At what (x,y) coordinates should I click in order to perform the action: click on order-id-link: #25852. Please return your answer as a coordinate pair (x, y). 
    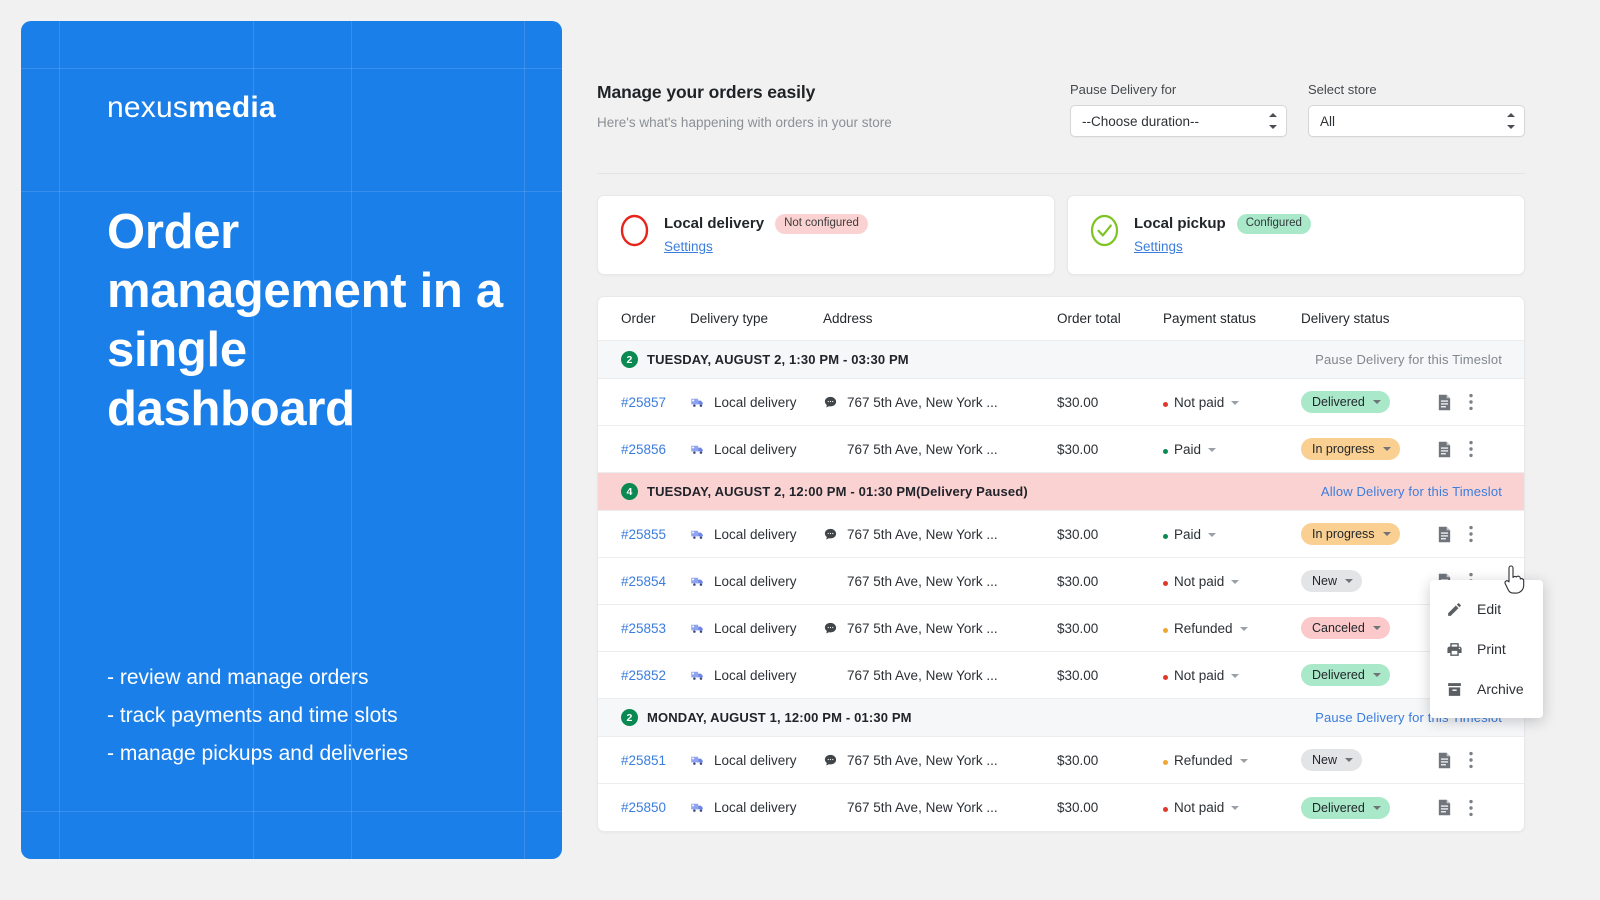
    Looking at the image, I should click on (643, 675).